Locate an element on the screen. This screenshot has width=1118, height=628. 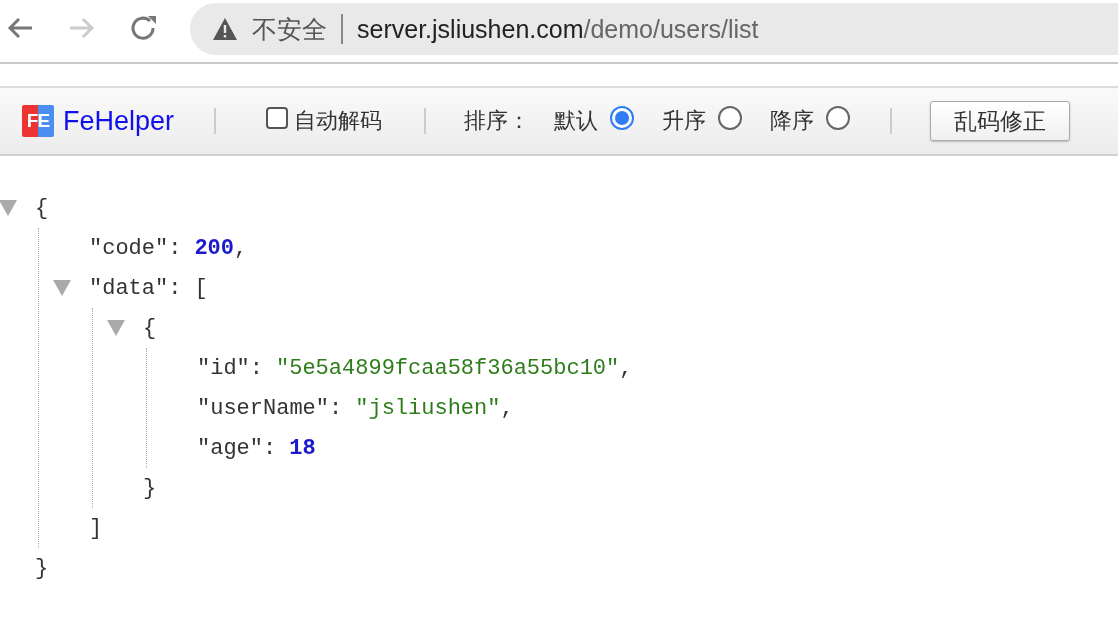
json-key: "userName" is located at coordinates (263, 408).